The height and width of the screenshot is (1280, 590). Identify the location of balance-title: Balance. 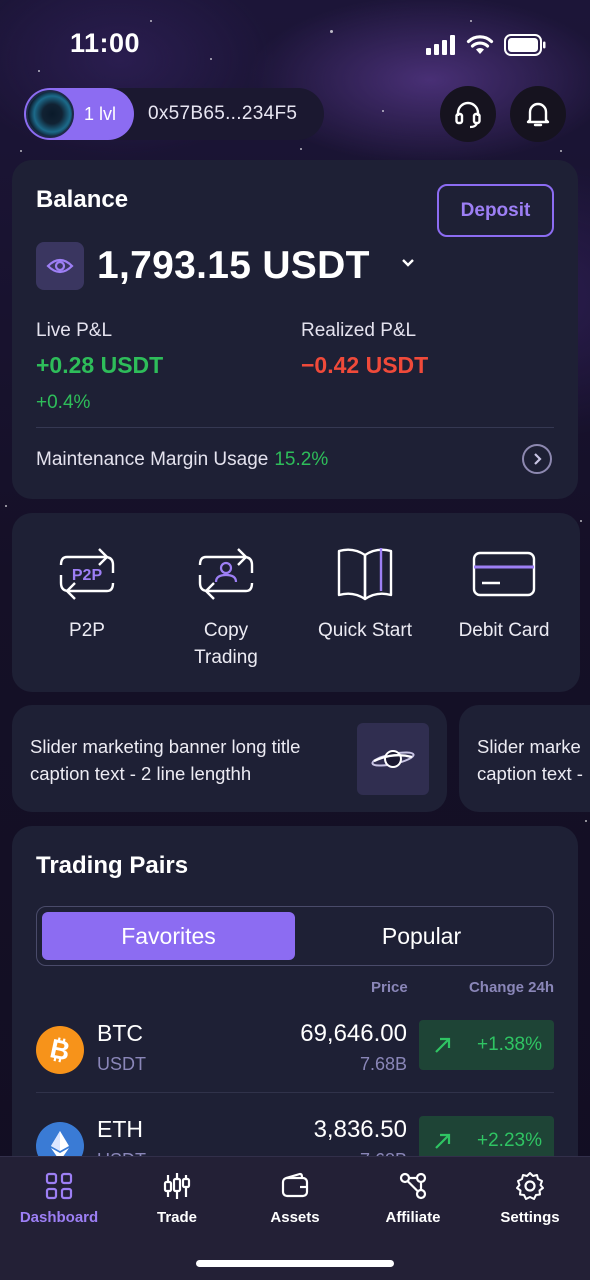
(82, 199).